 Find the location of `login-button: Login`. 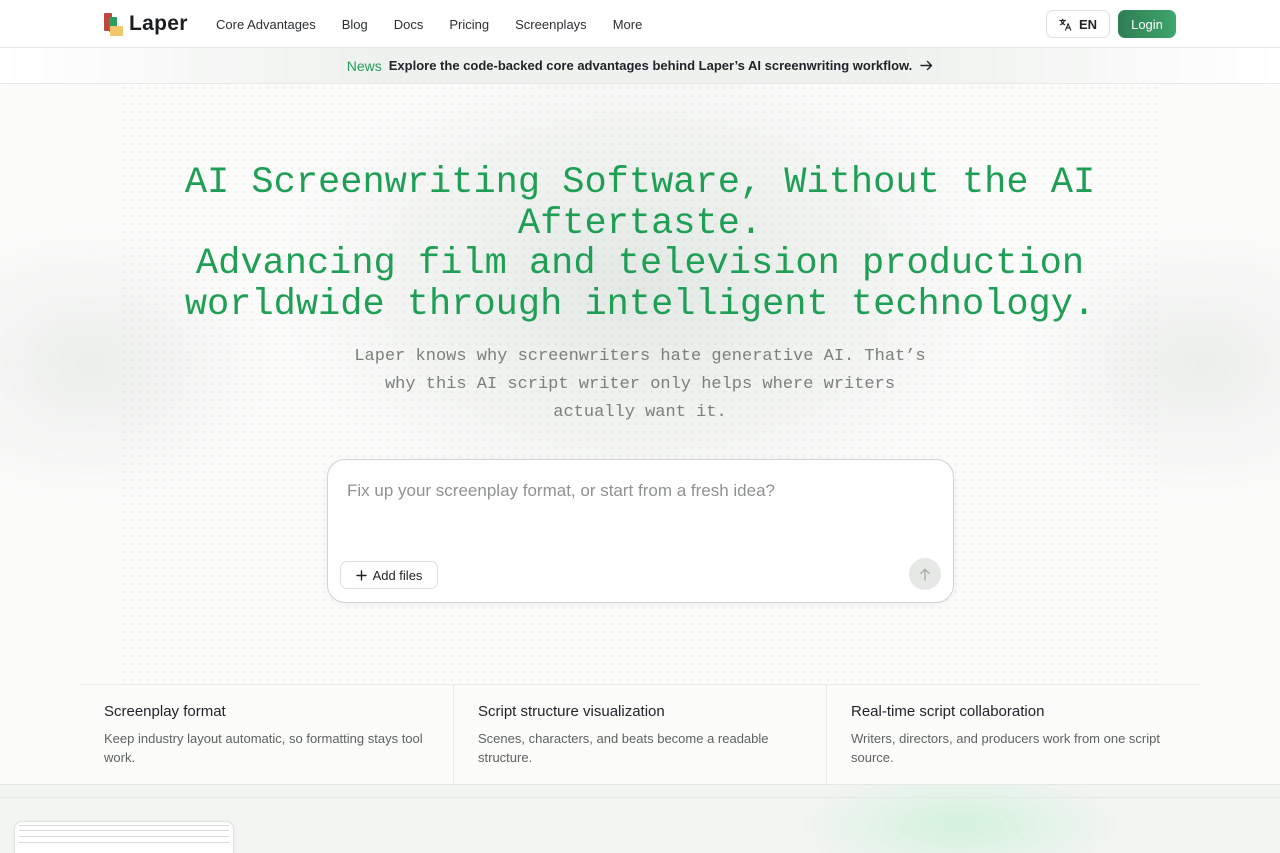

login-button: Login is located at coordinates (1147, 24).